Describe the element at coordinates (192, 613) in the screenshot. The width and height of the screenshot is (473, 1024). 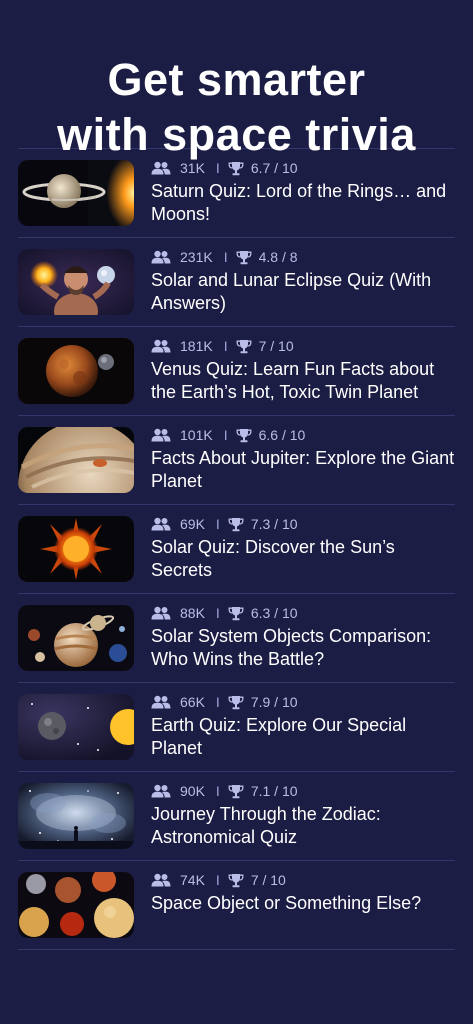
I see `player-count: 88K` at that location.